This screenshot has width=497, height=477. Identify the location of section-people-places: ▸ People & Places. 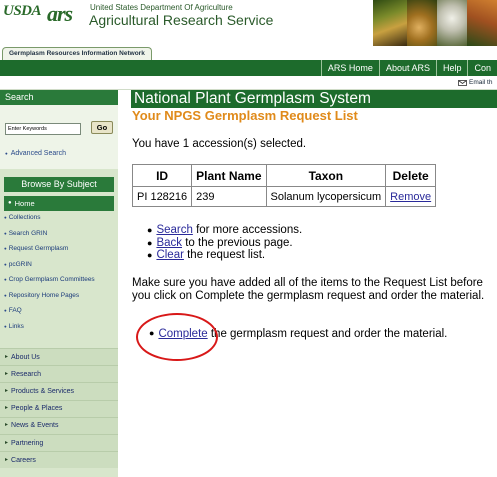
(59, 408).